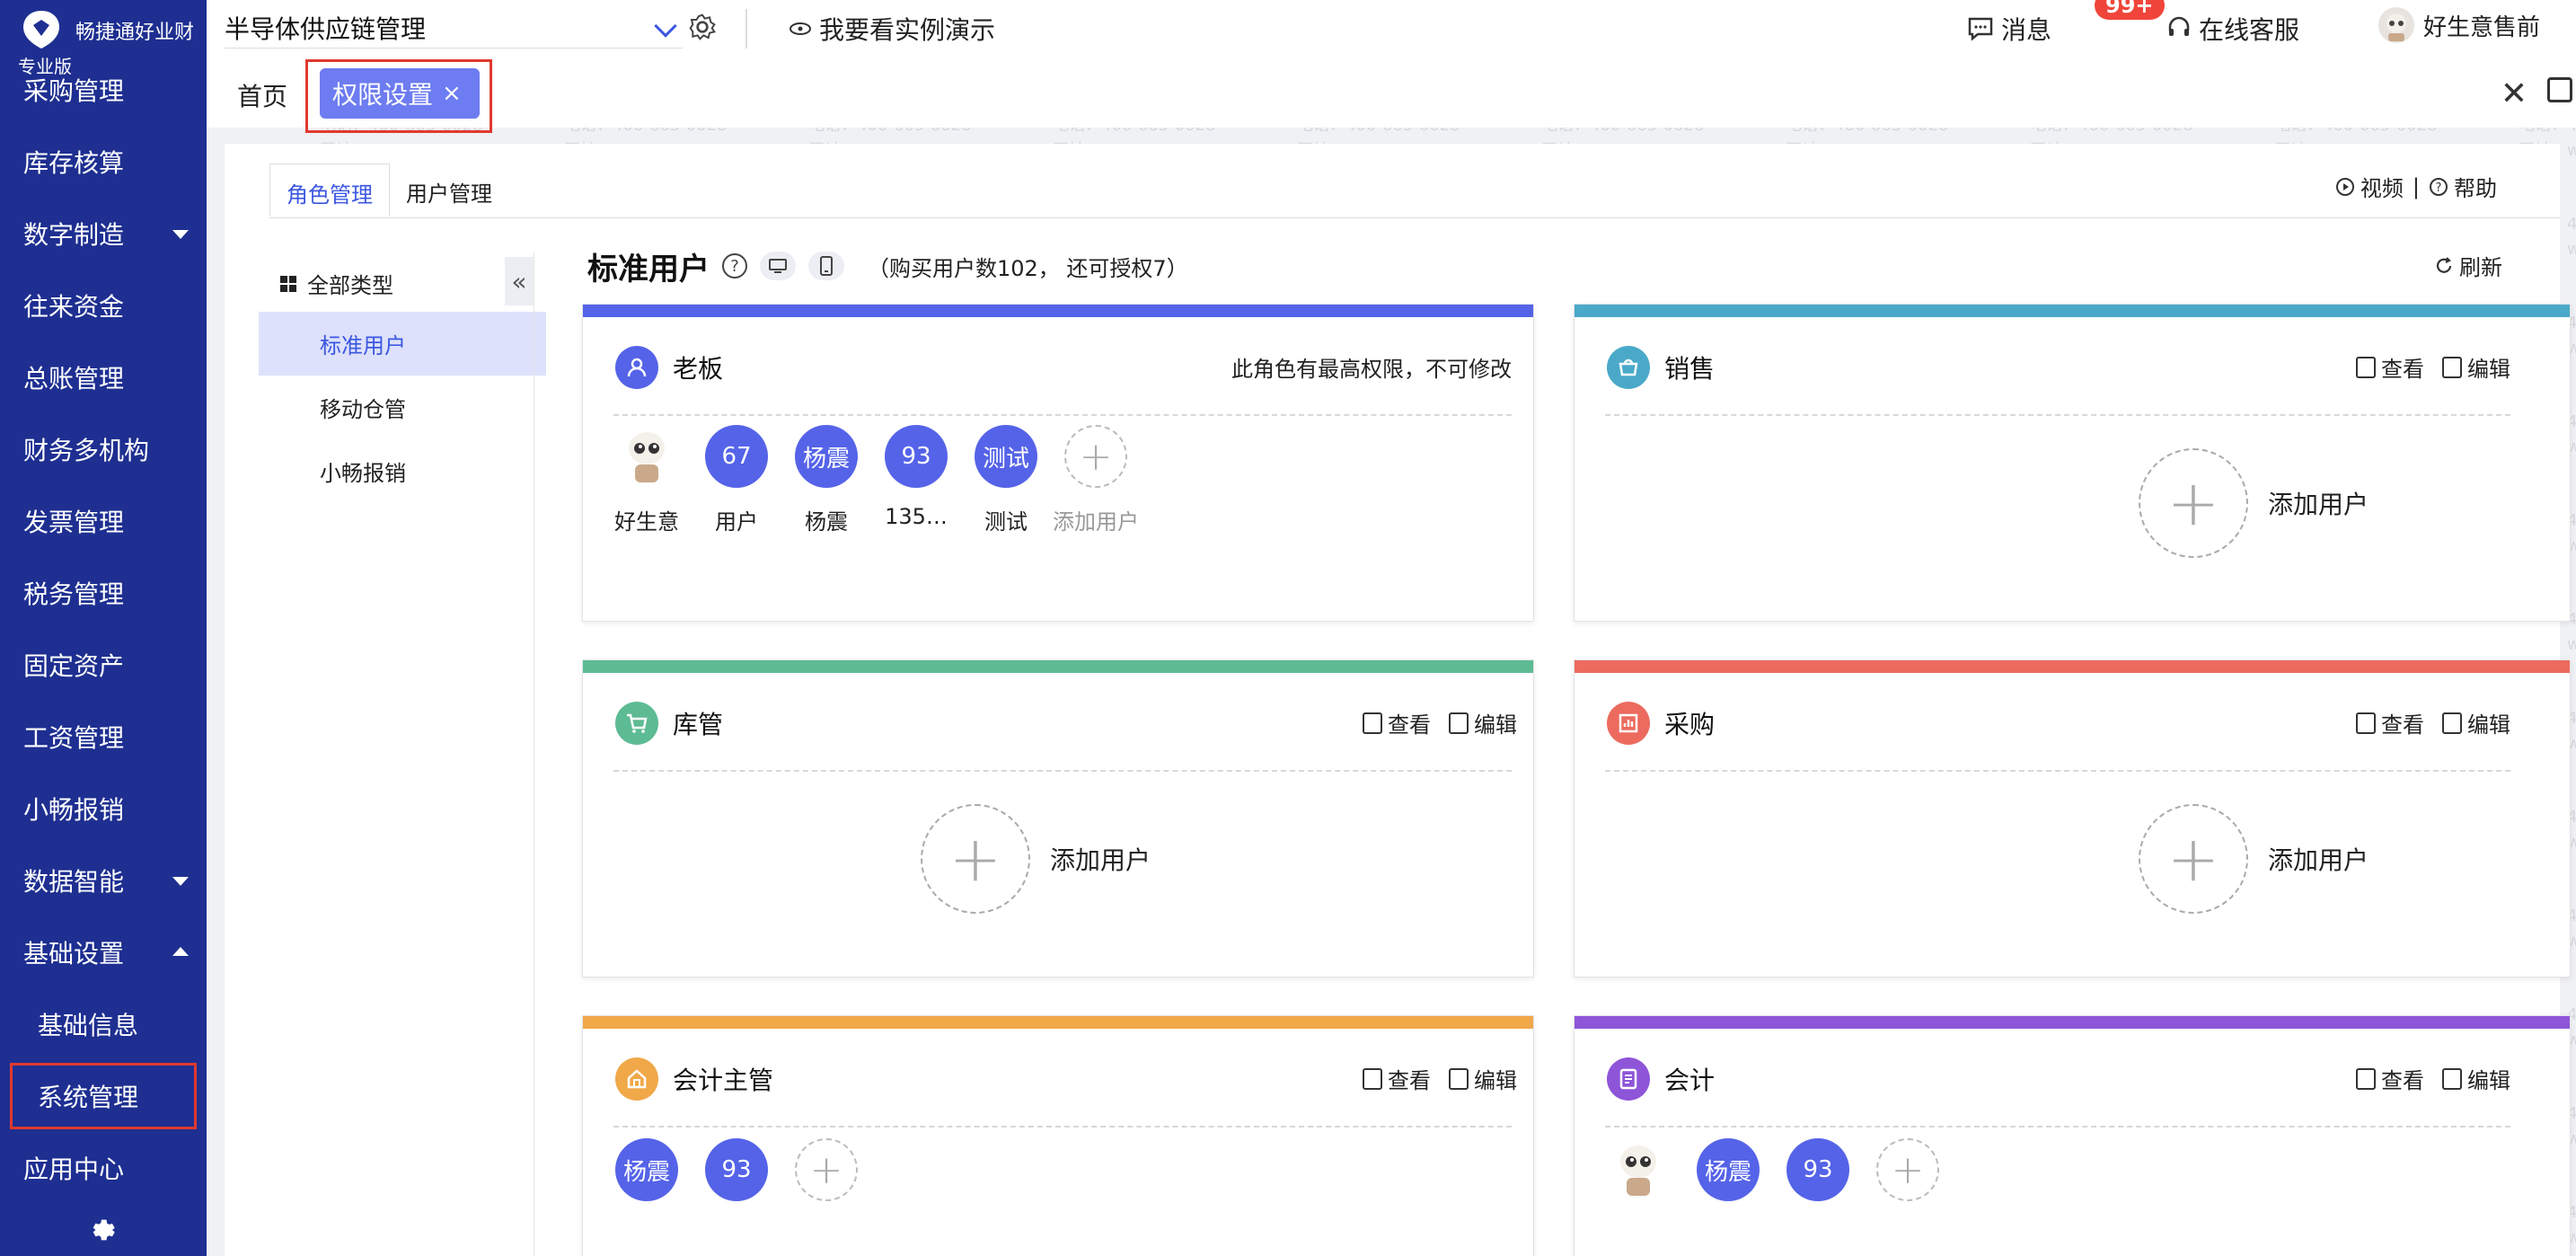  I want to click on messages-button: 消息, so click(2009, 29).